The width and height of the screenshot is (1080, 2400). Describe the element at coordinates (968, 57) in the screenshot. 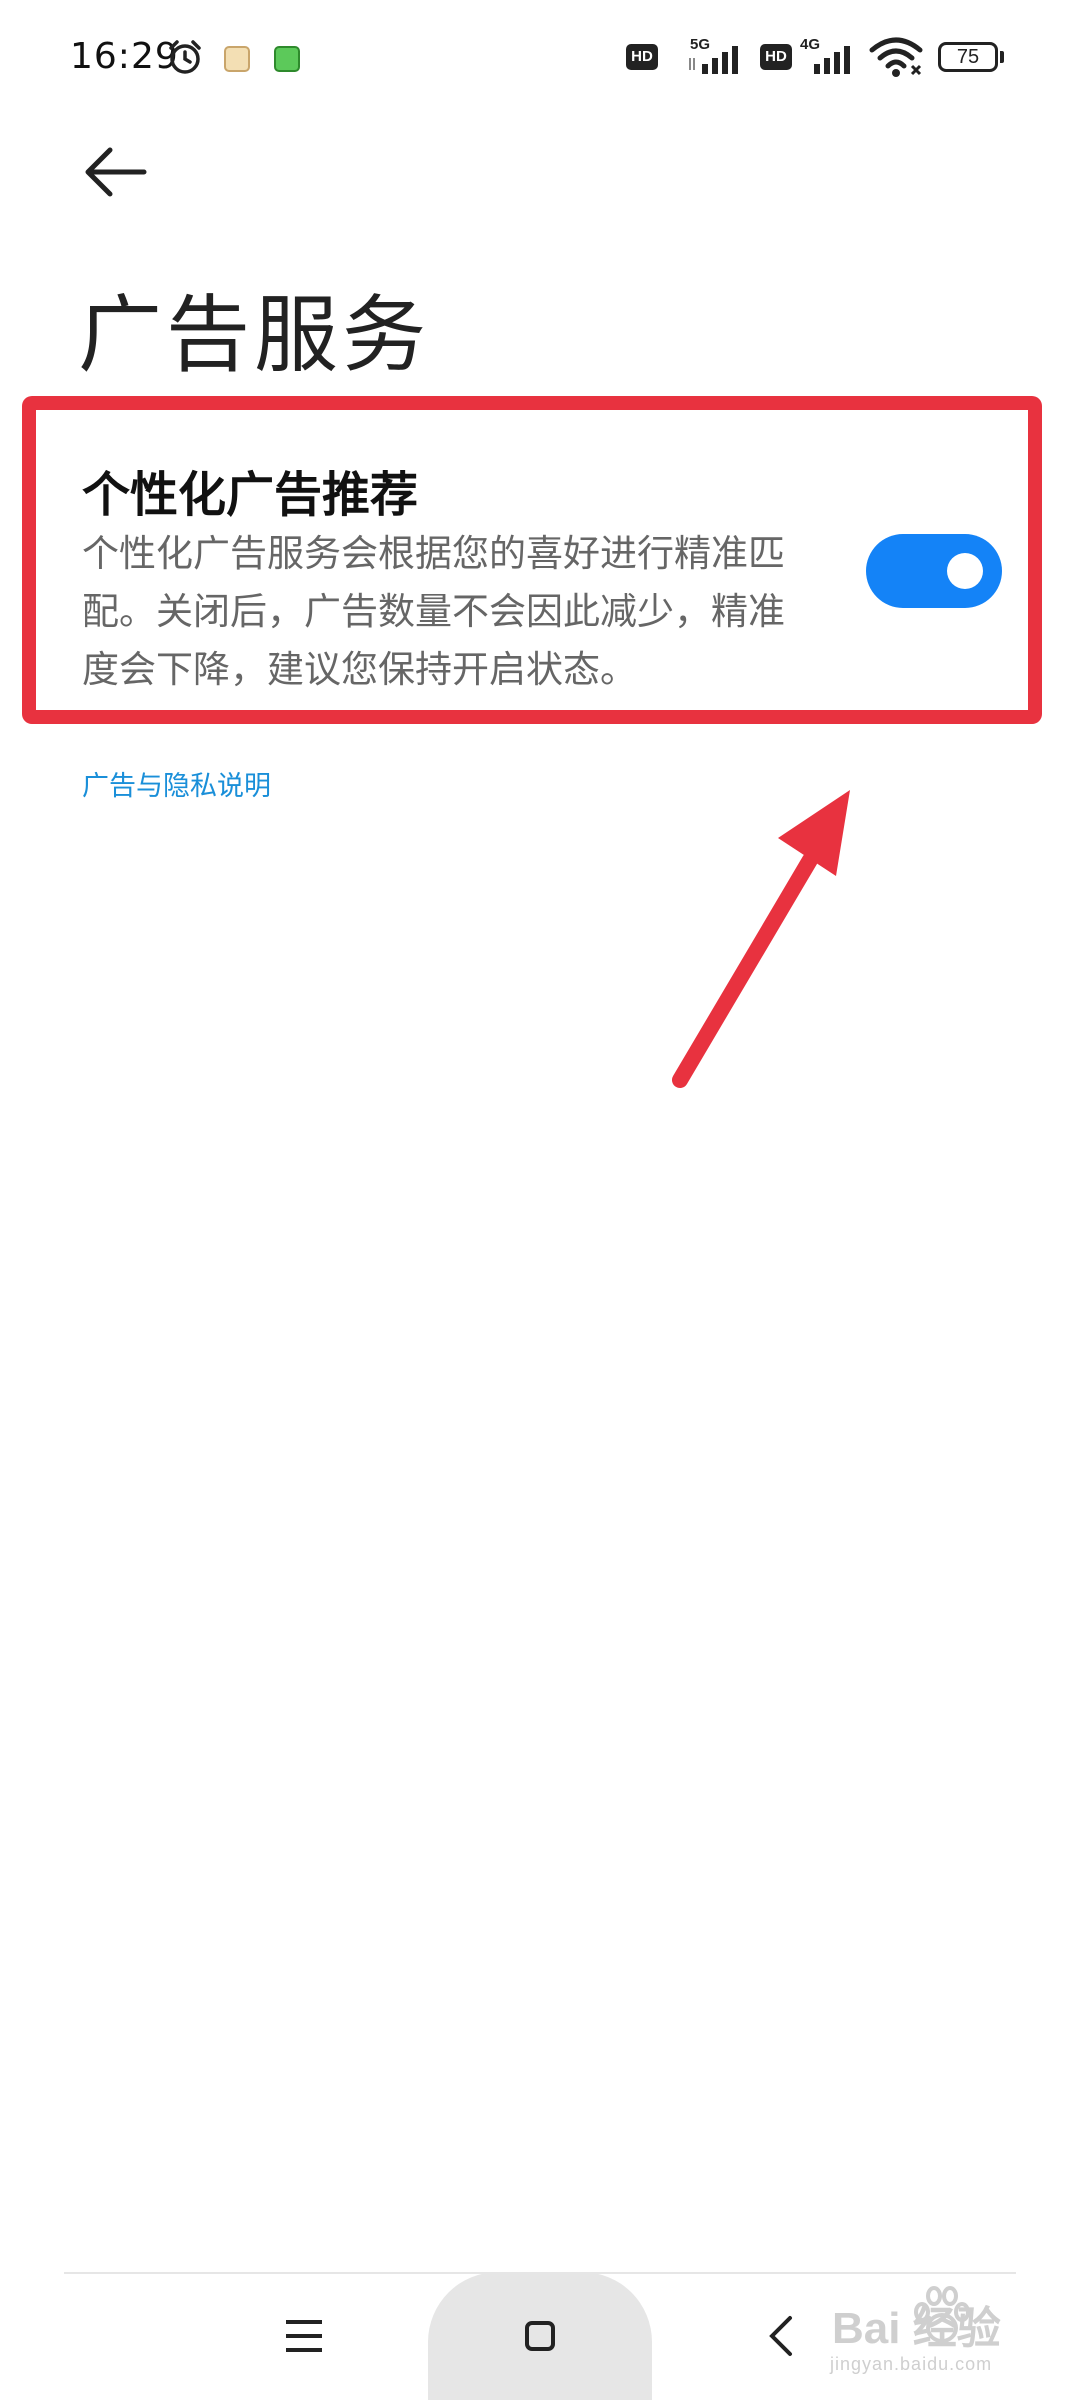

I see `battery-icon: 75` at that location.